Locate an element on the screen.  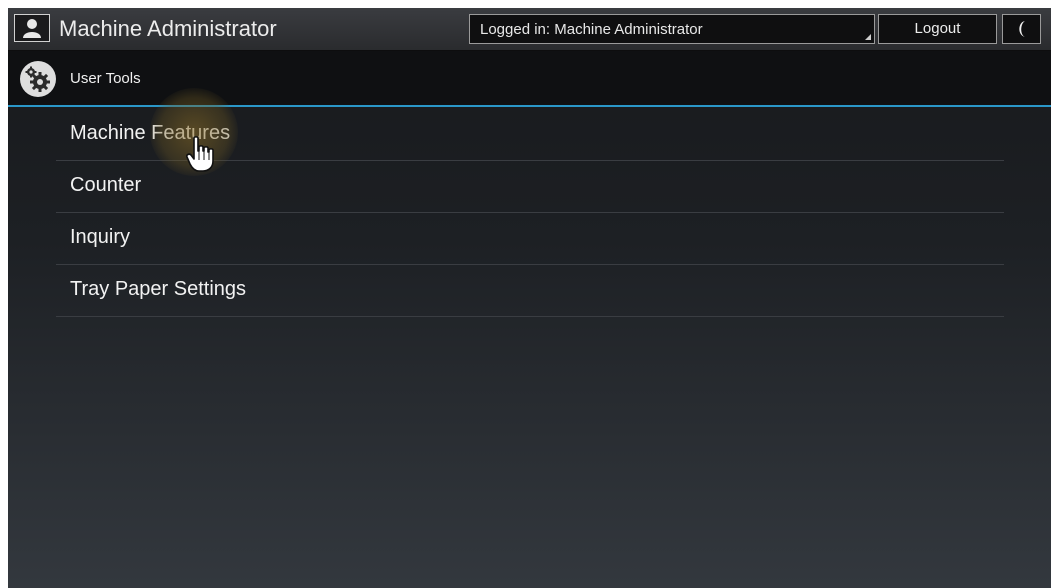
corner-indicator-icon is located at coordinates (868, 37).